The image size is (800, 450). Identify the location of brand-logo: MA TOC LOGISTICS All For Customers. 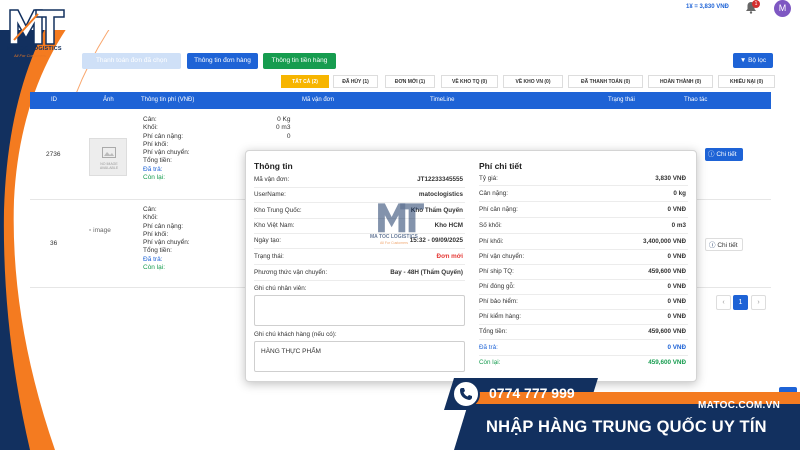
(36, 33).